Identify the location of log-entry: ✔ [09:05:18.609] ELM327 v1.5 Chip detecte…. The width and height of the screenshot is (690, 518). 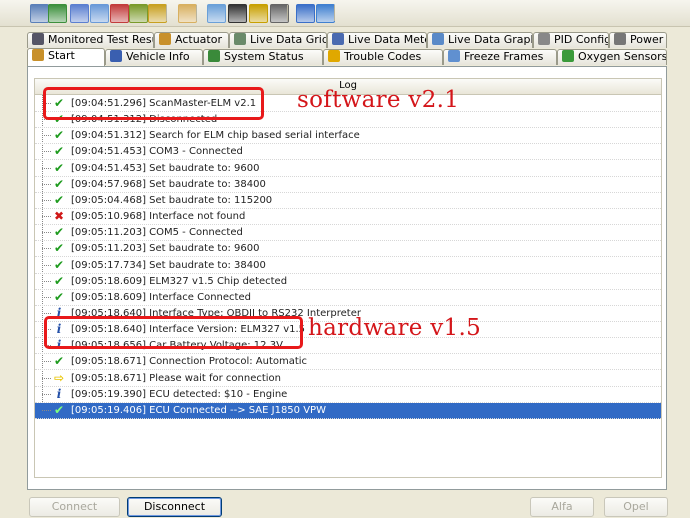
(348, 282).